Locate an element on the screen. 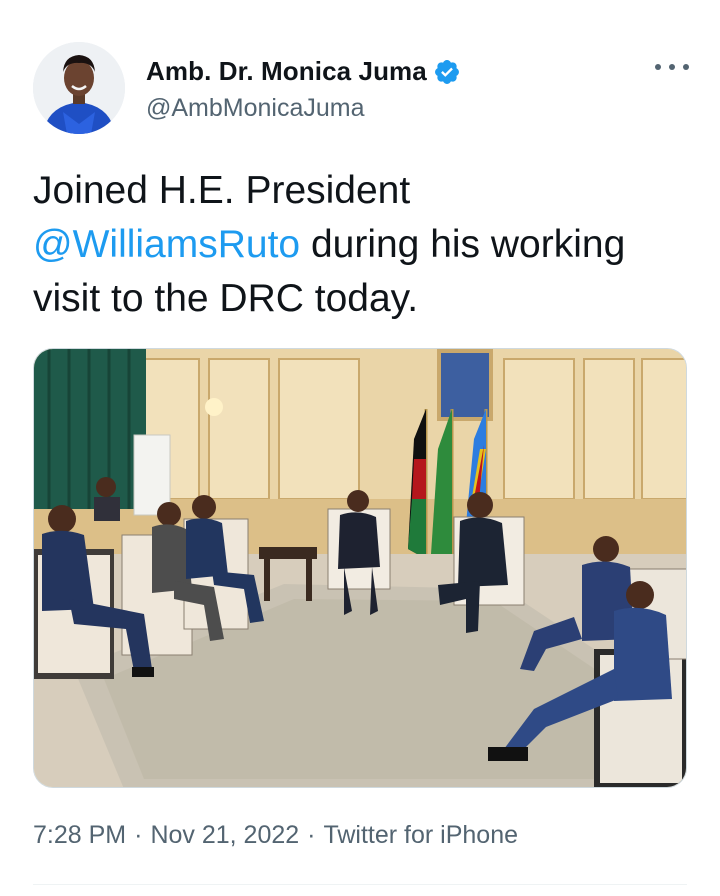 This screenshot has height=896, width=720. avatar-image is located at coordinates (79, 88).